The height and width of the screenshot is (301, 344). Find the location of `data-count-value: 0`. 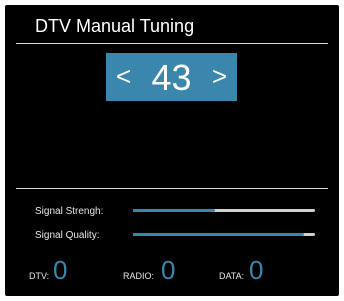

data-count-value: 0 is located at coordinates (256, 270).